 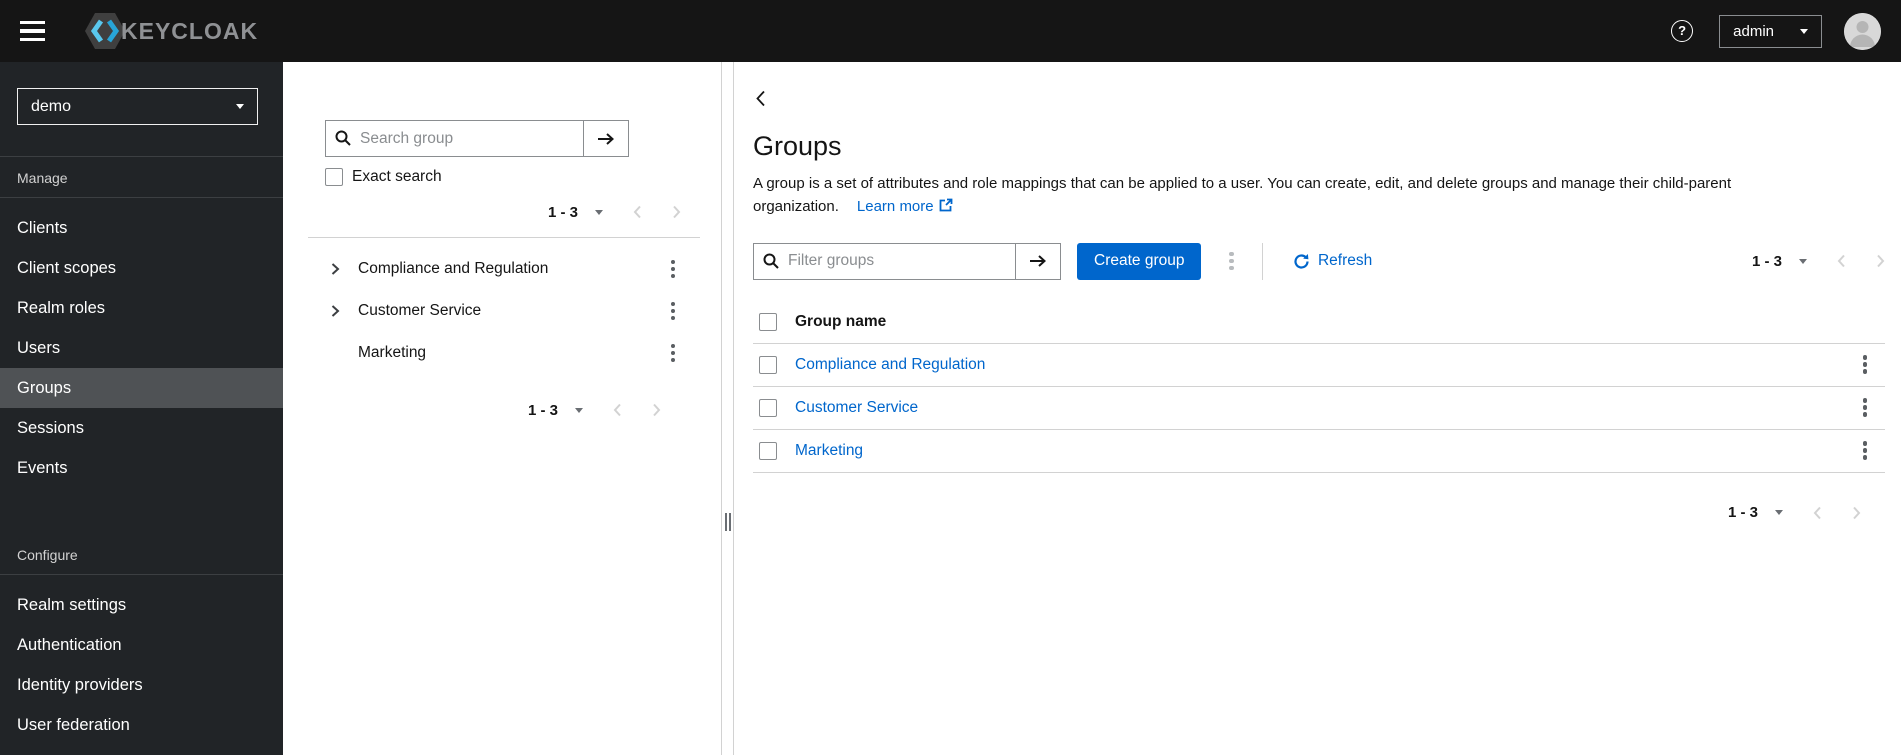 I want to click on group-link-marketing: Marketing, so click(x=829, y=450).